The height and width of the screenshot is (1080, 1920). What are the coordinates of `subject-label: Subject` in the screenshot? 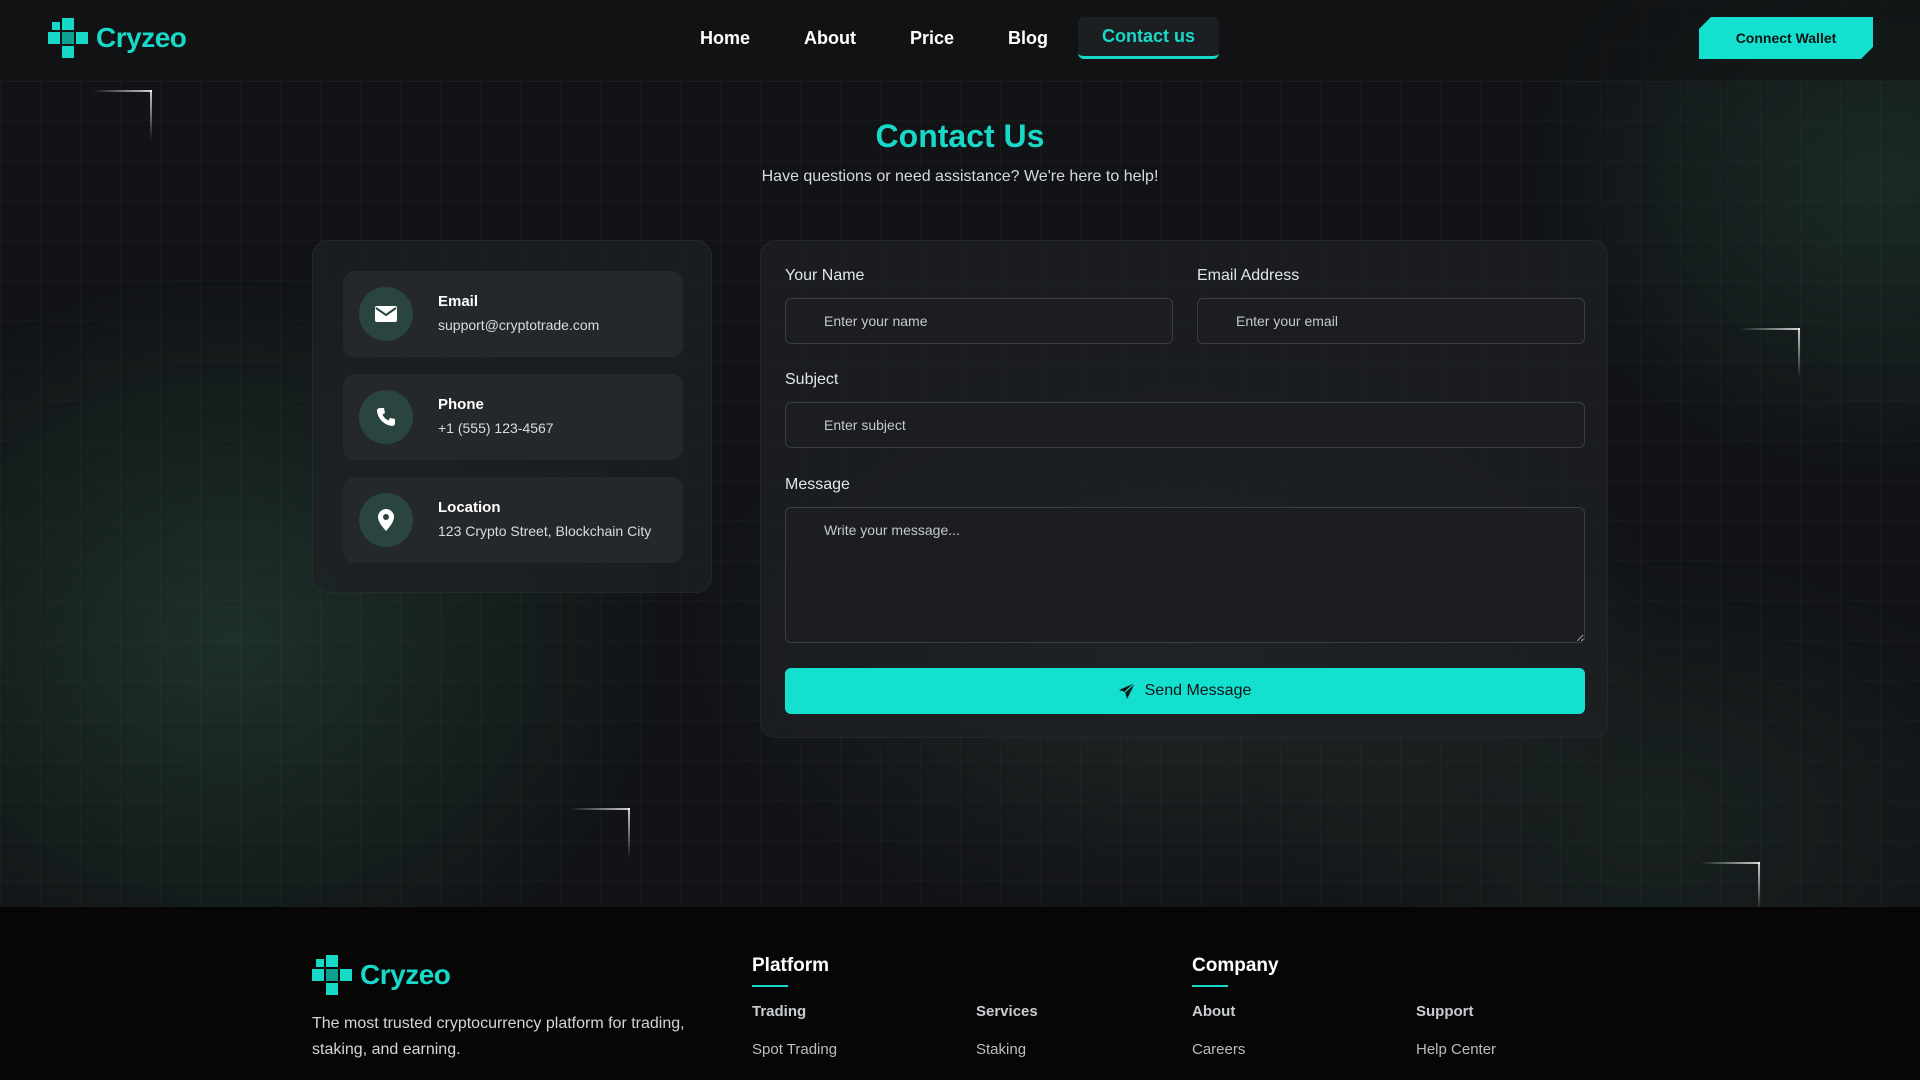 It's located at (812, 379).